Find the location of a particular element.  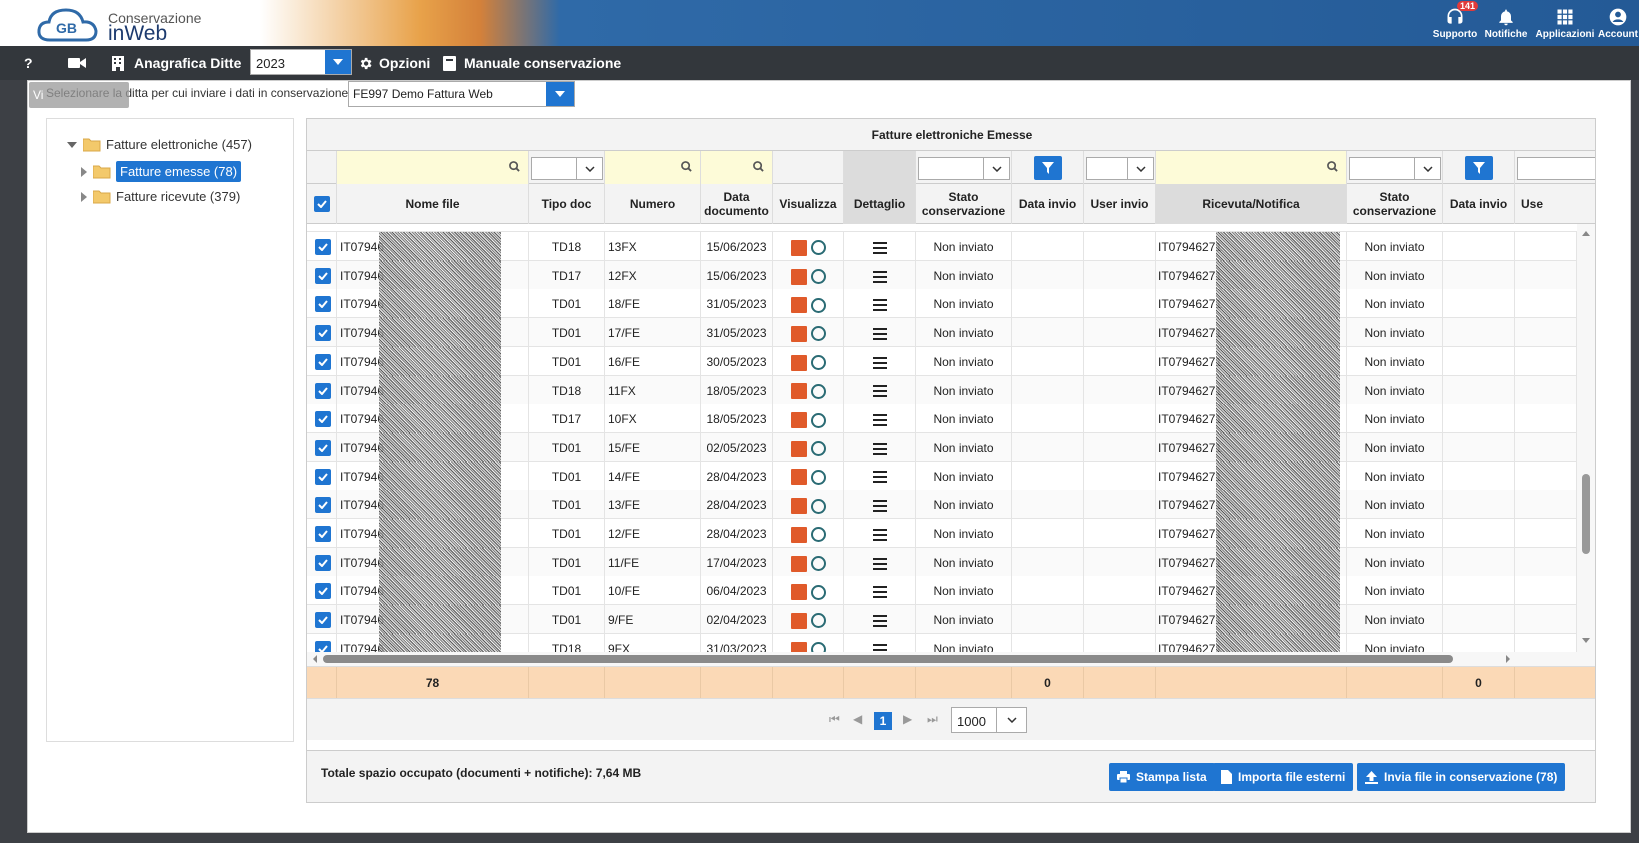

first-page-icon: ⏮ is located at coordinates (834, 719).